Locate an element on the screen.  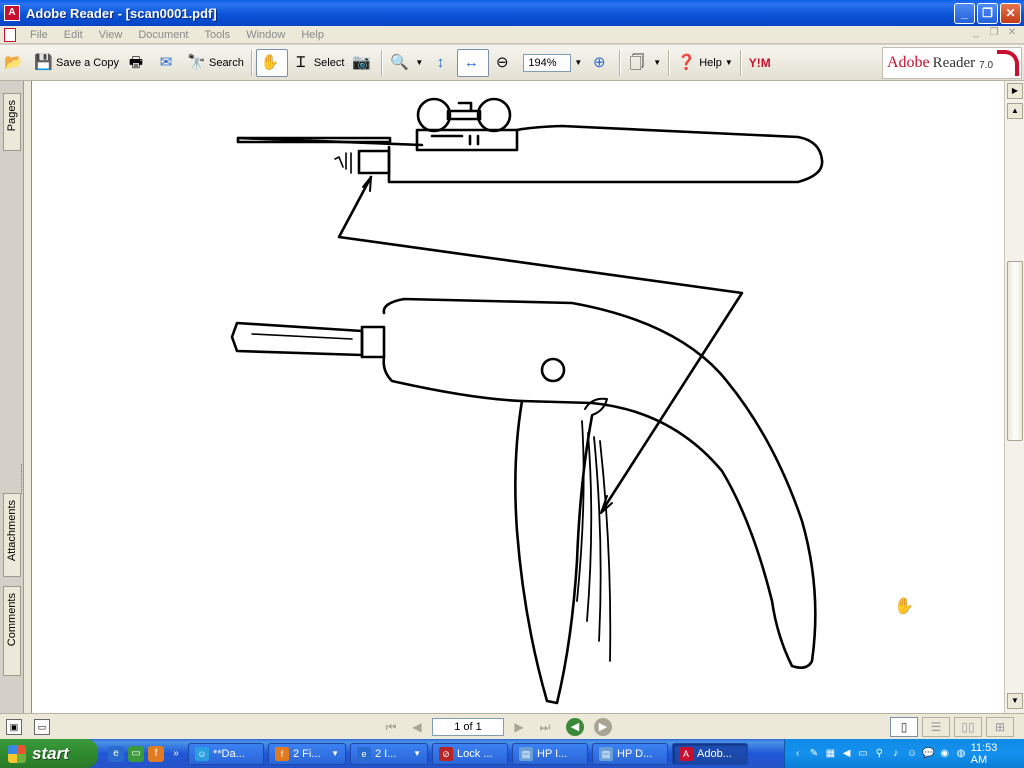
scroll-down-arrow: ▼ is located at coordinates (1015, 701).